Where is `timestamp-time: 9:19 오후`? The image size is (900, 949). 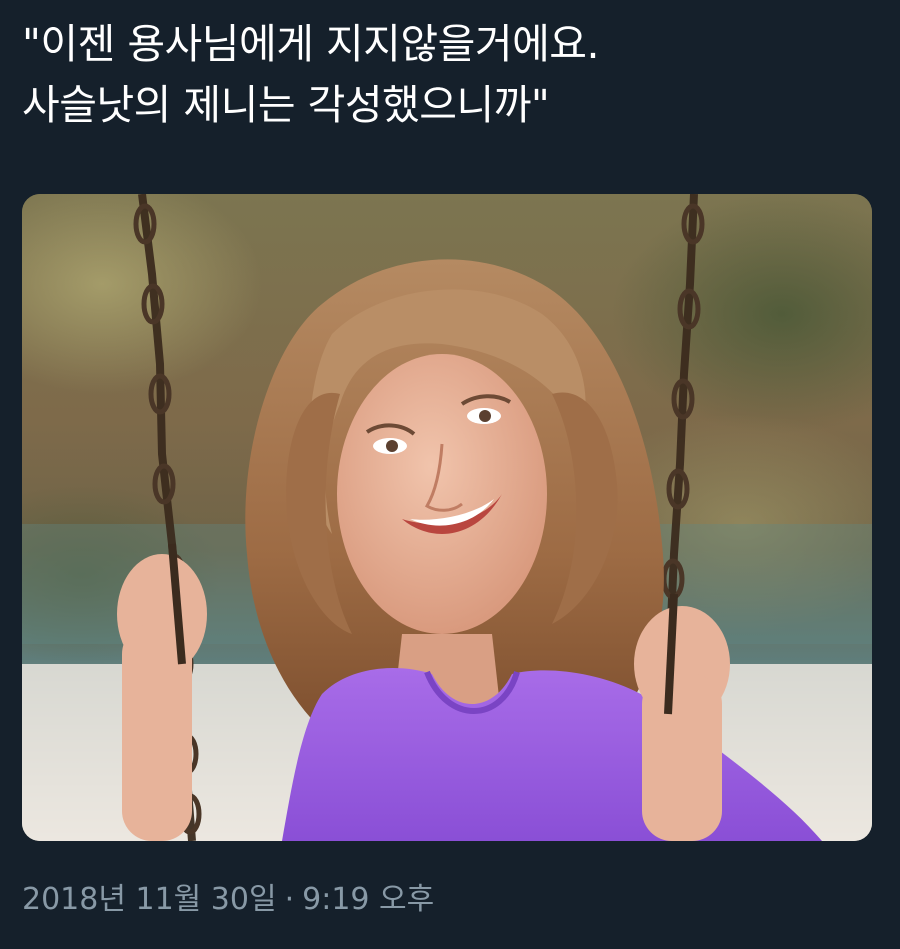
timestamp-time: 9:19 오후 is located at coordinates (368, 899).